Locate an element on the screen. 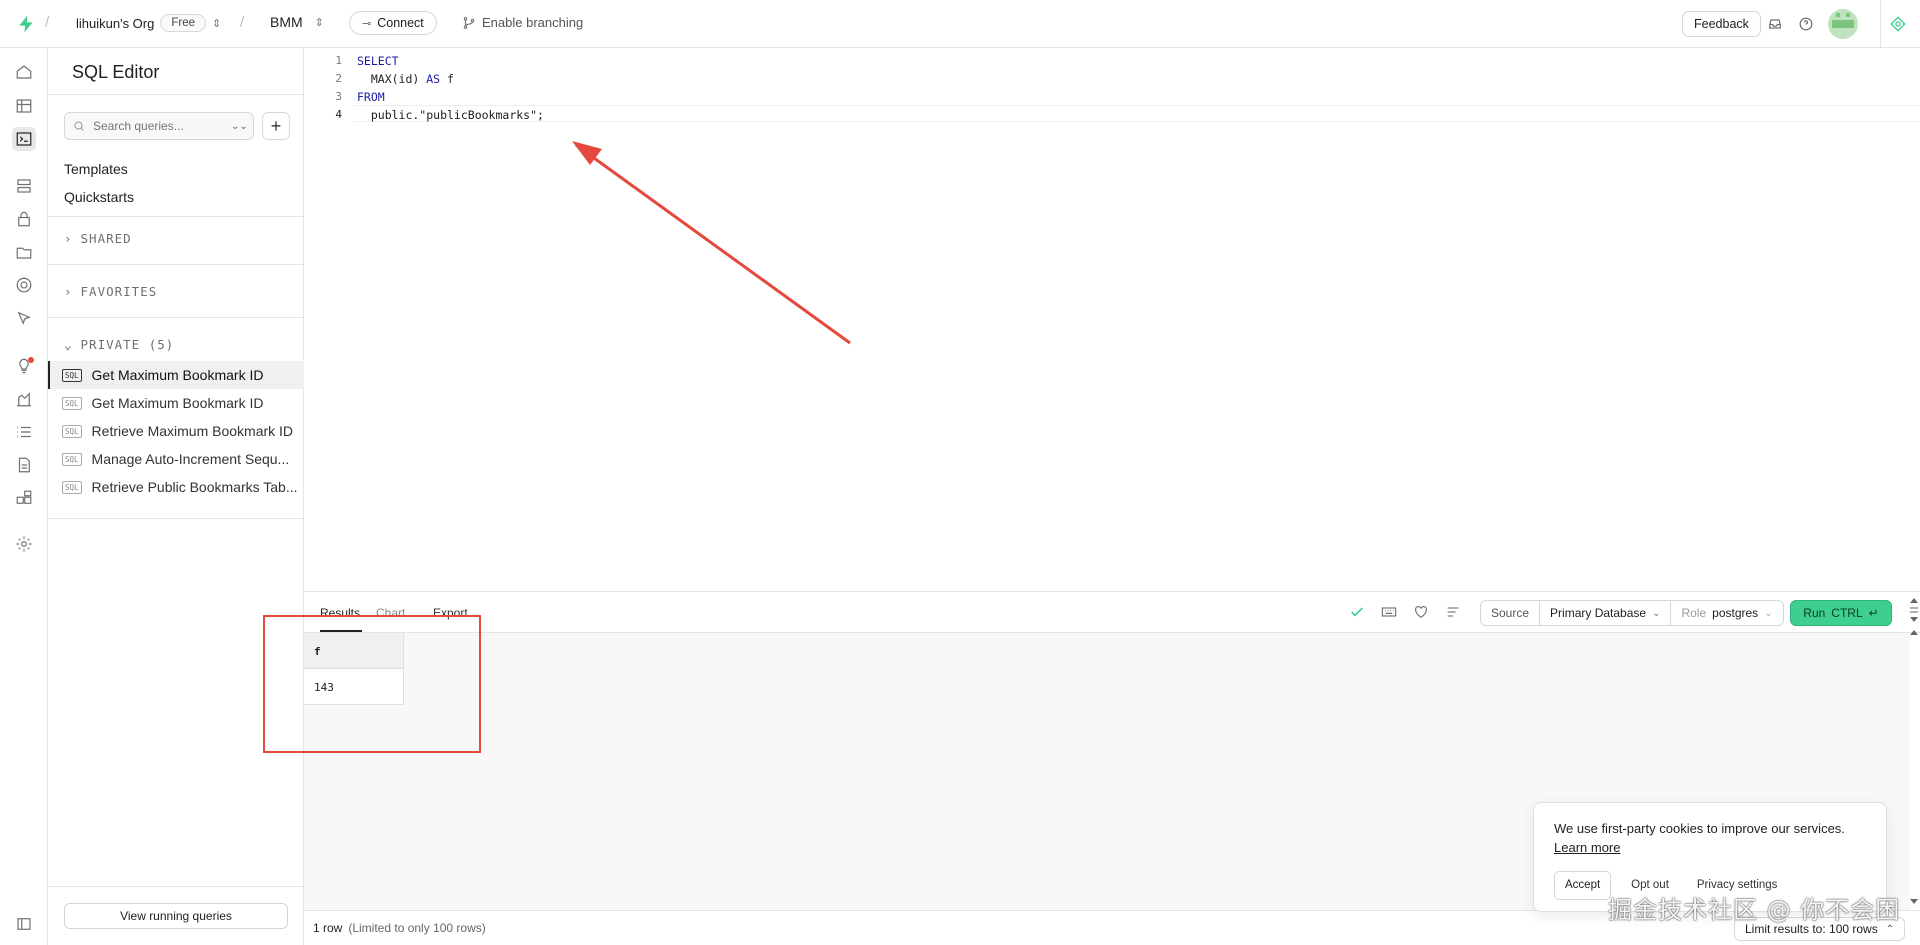 The image size is (1920, 945). search-queries-field: ⌄⌄ is located at coordinates (159, 126).